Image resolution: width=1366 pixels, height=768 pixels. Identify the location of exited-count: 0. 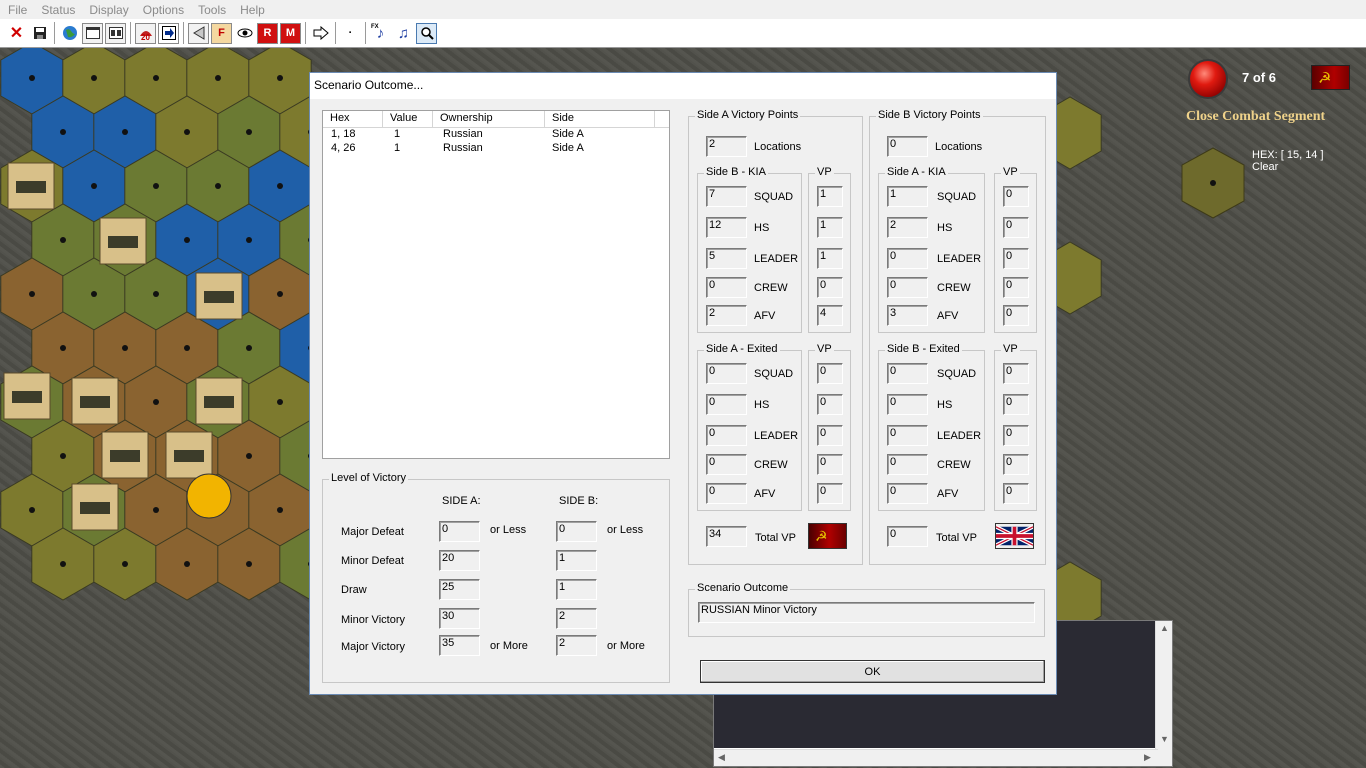
(907, 493).